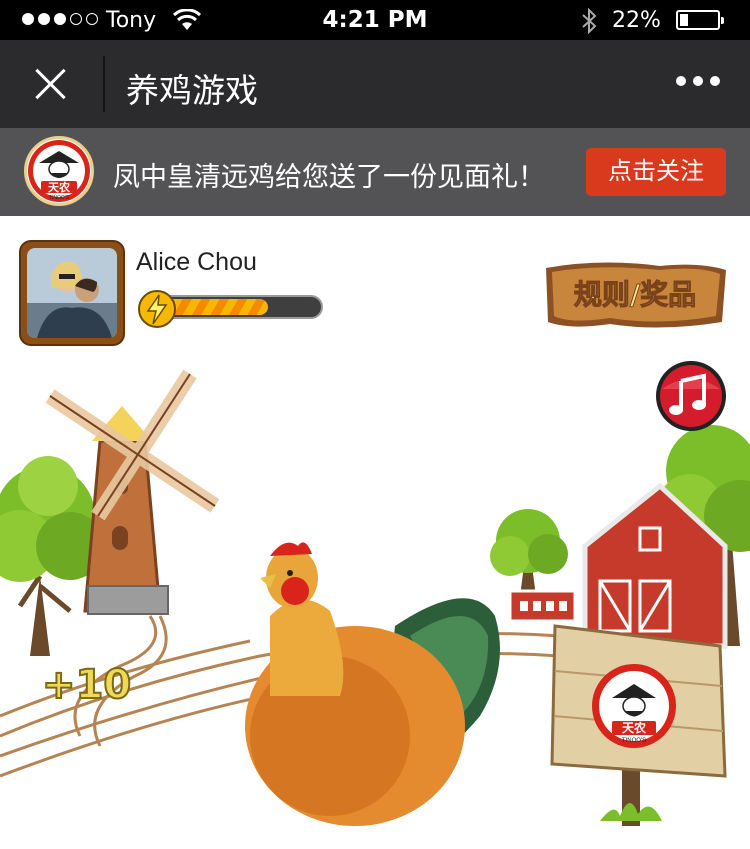  What do you see at coordinates (636, 20) in the screenshot?
I see `battery-percentage: 22%` at bounding box center [636, 20].